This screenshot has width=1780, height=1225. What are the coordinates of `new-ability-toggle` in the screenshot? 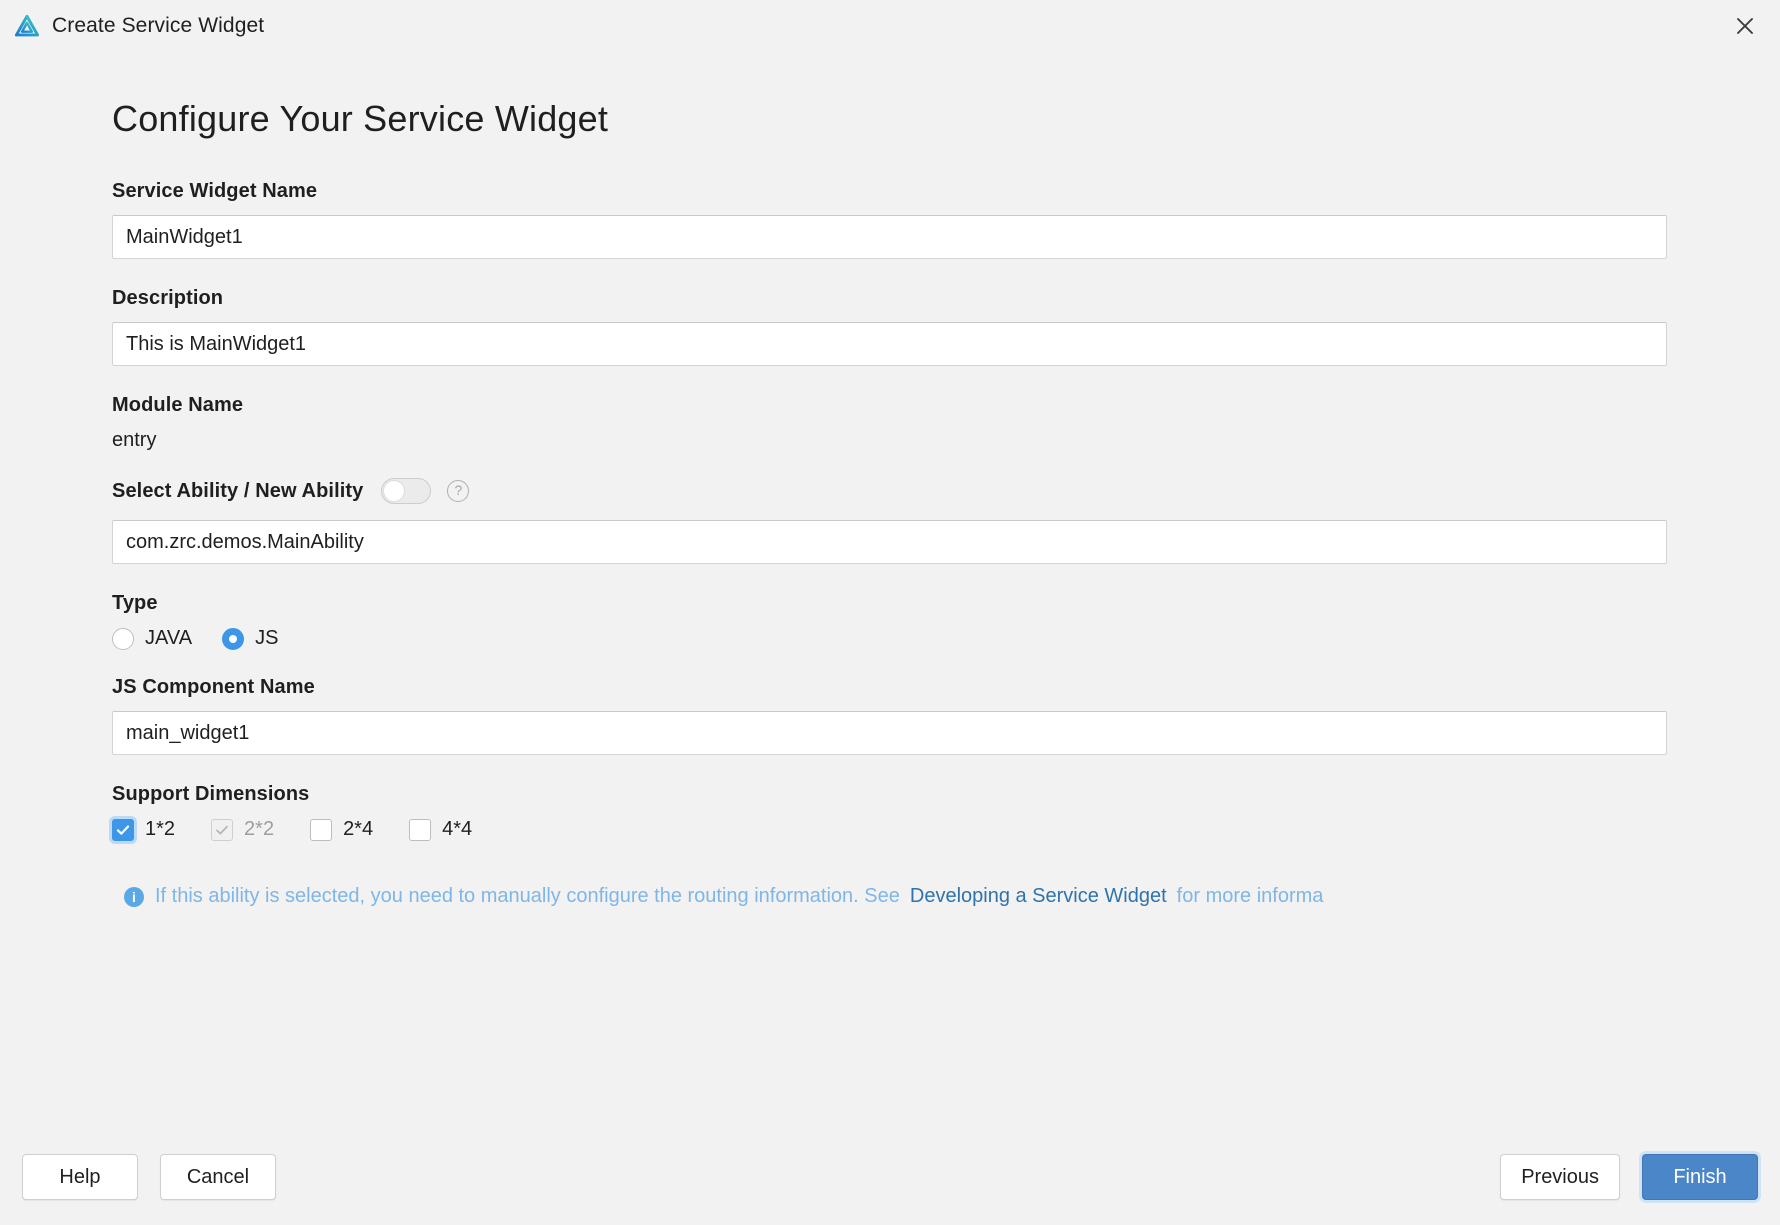 It's located at (406, 491).